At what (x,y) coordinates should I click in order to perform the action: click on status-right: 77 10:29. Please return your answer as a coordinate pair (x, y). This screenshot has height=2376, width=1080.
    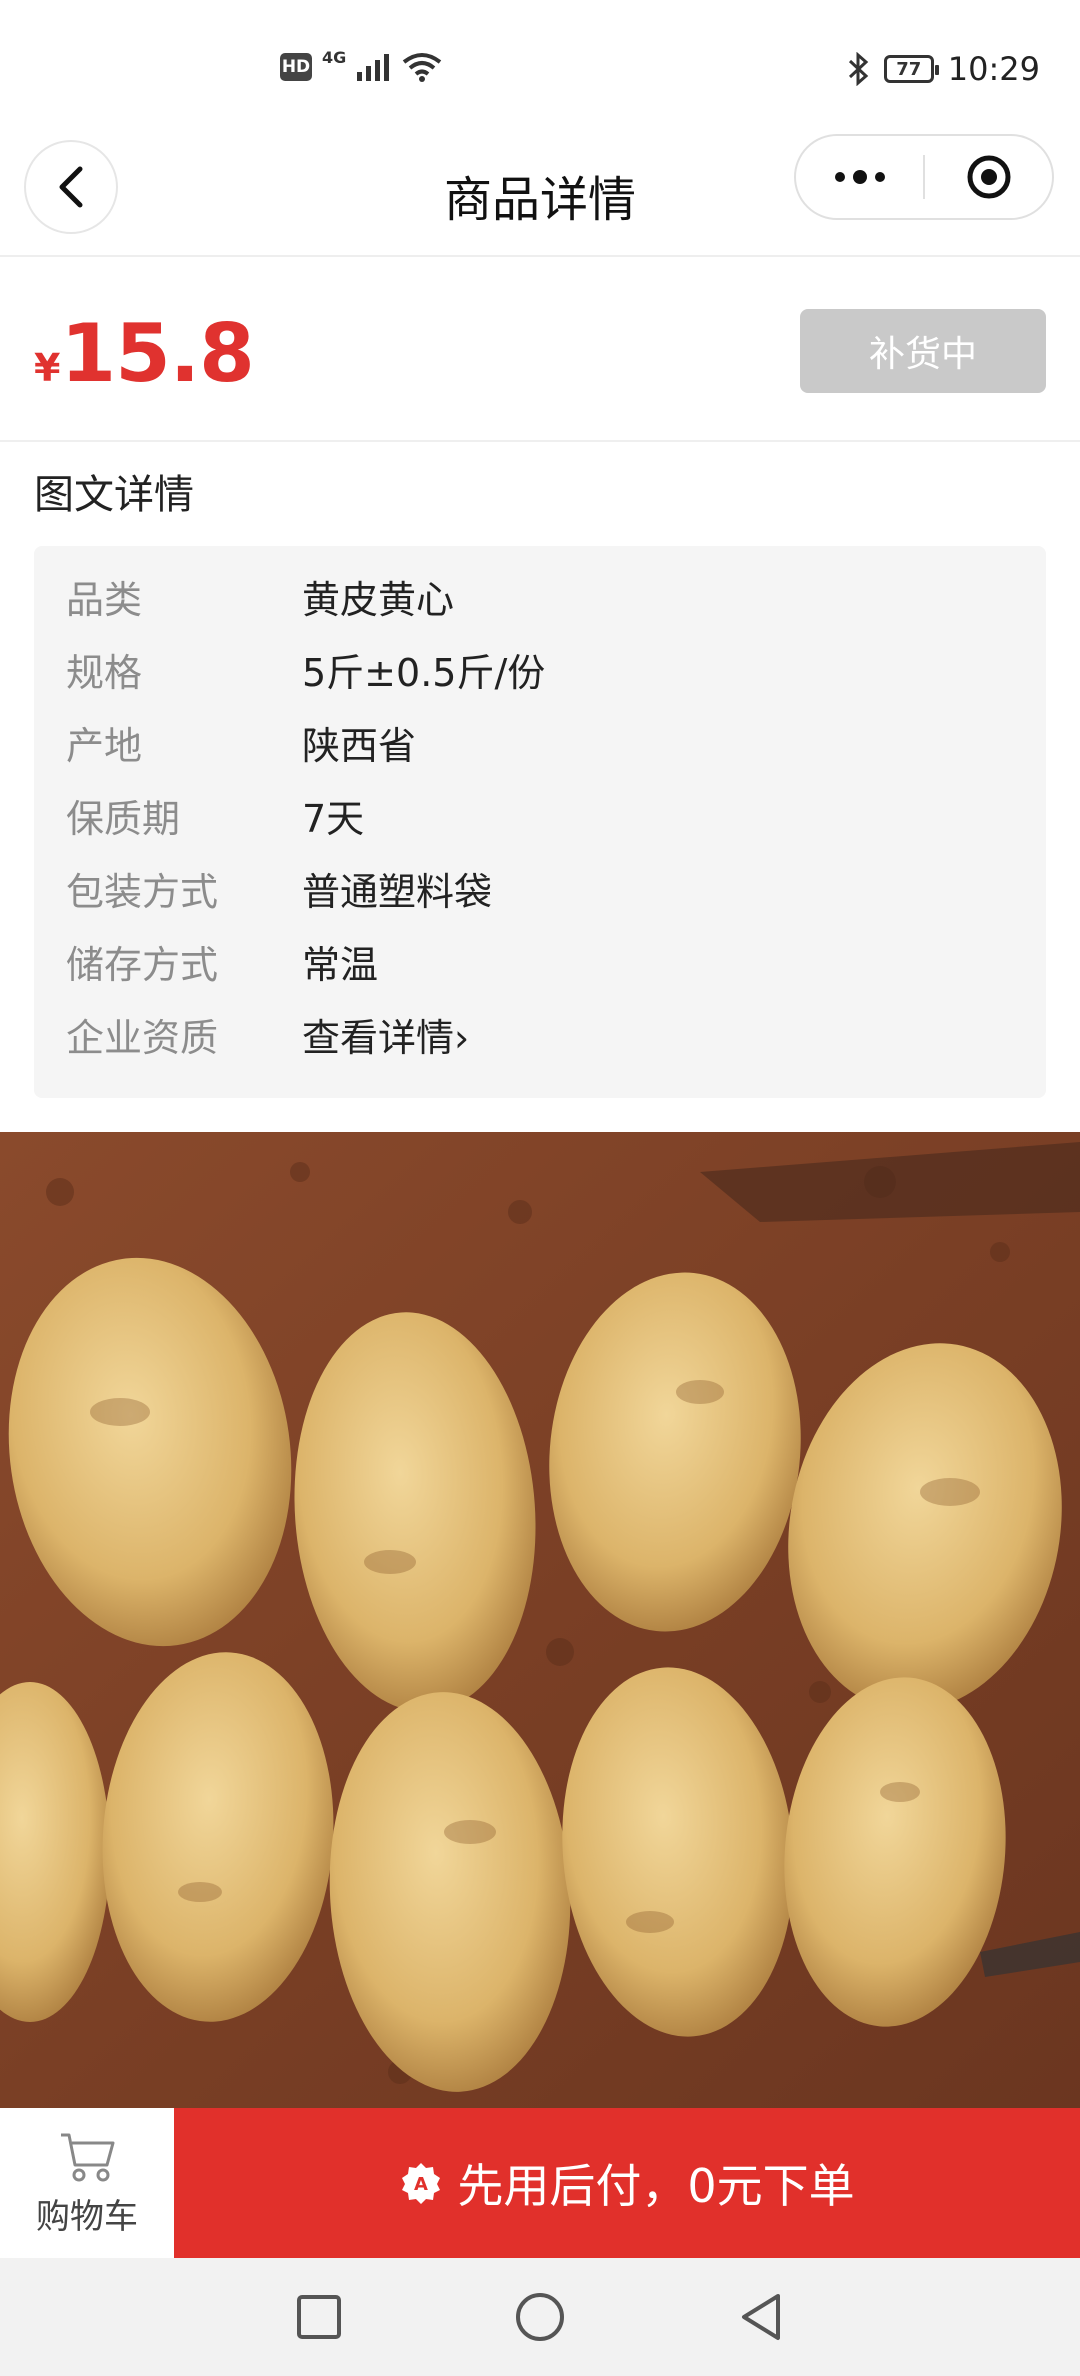
    Looking at the image, I should click on (943, 69).